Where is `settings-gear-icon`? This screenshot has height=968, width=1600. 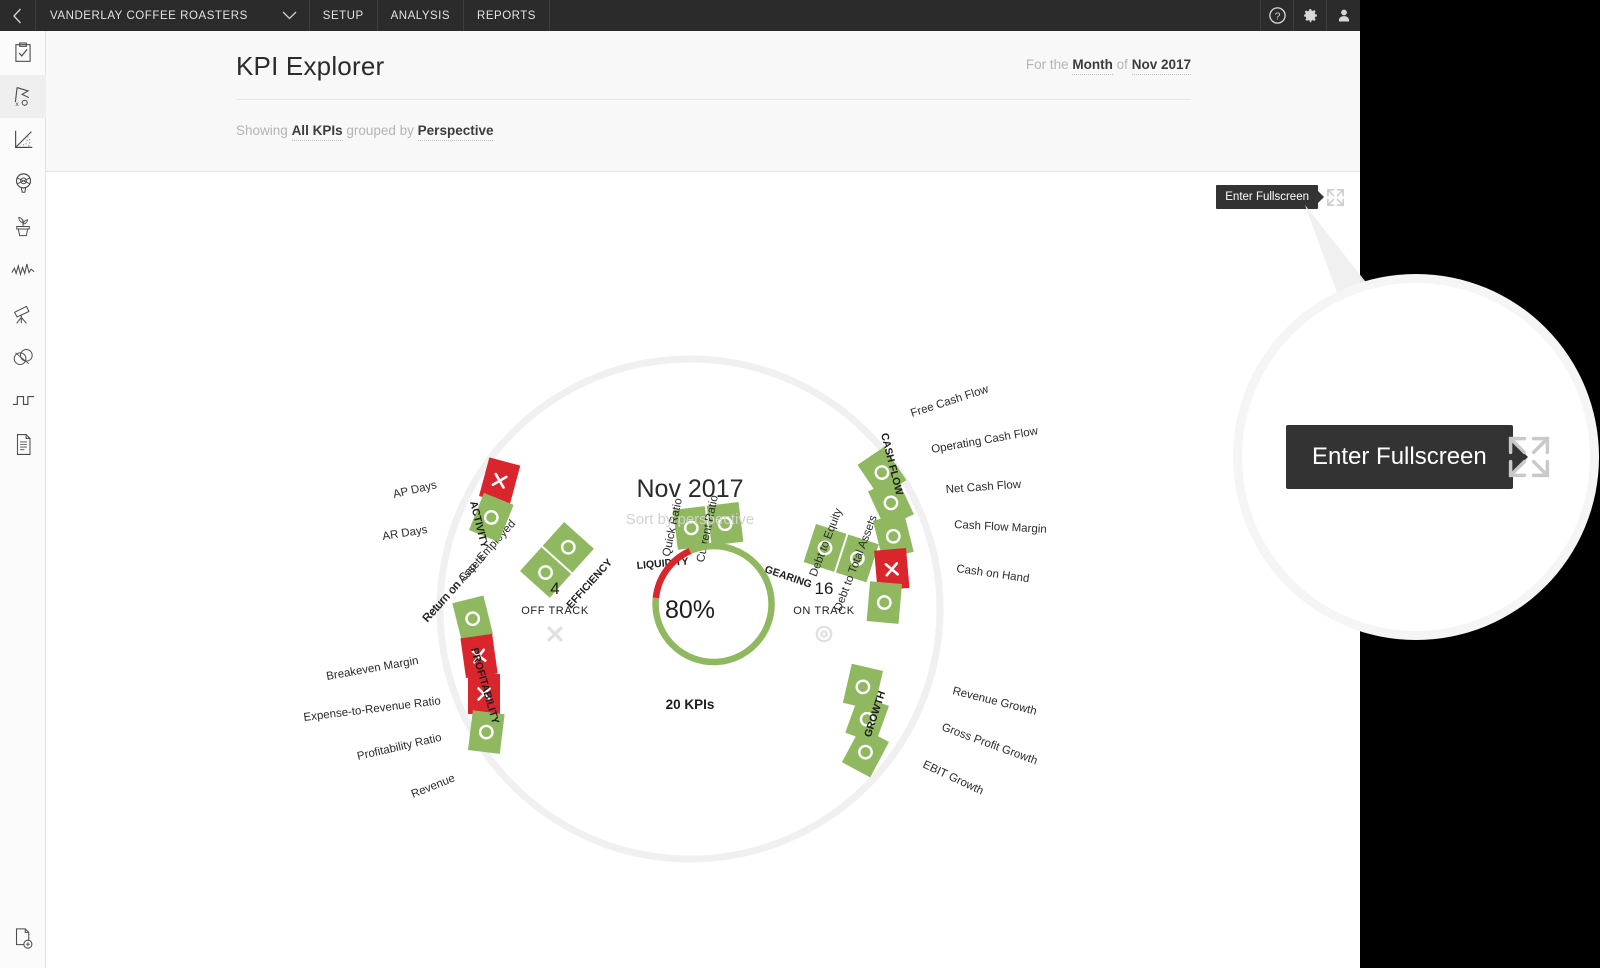 settings-gear-icon is located at coordinates (1310, 16).